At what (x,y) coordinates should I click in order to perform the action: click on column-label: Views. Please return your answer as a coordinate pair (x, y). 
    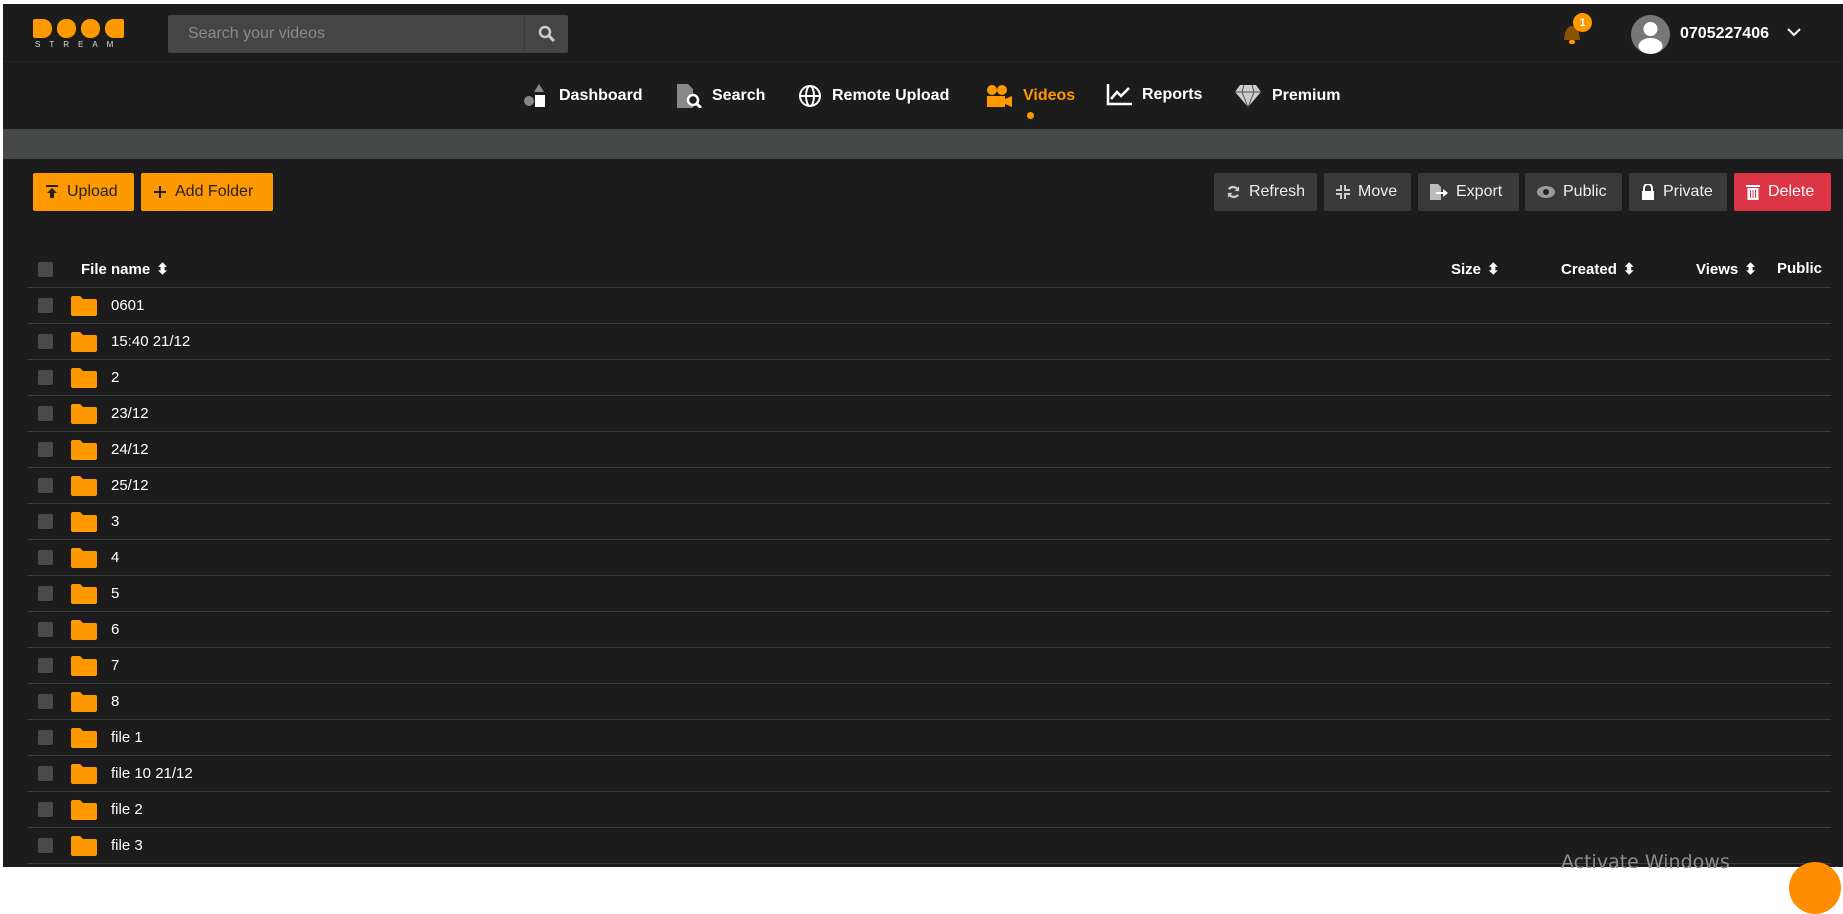
    Looking at the image, I should click on (1717, 269).